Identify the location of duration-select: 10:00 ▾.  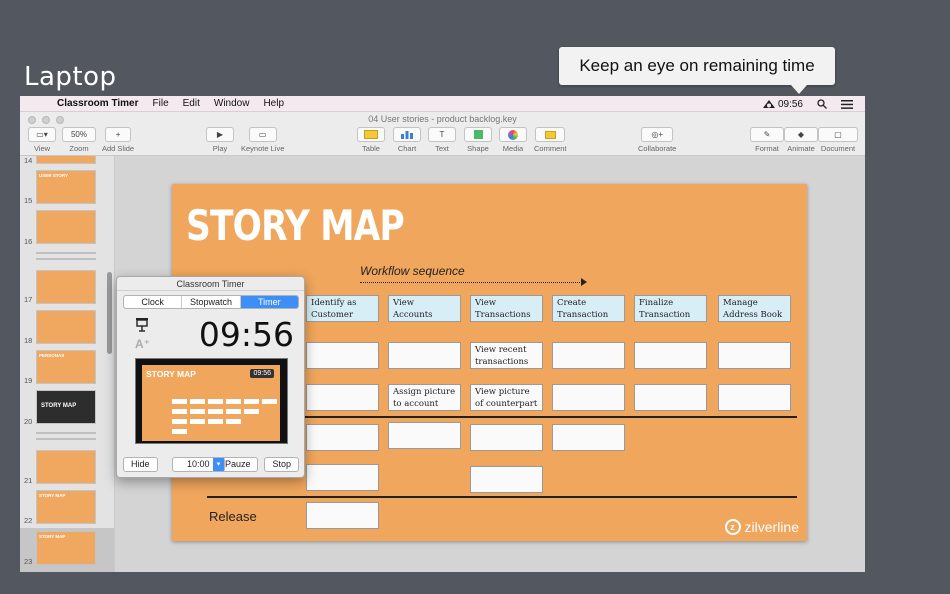
(198, 464).